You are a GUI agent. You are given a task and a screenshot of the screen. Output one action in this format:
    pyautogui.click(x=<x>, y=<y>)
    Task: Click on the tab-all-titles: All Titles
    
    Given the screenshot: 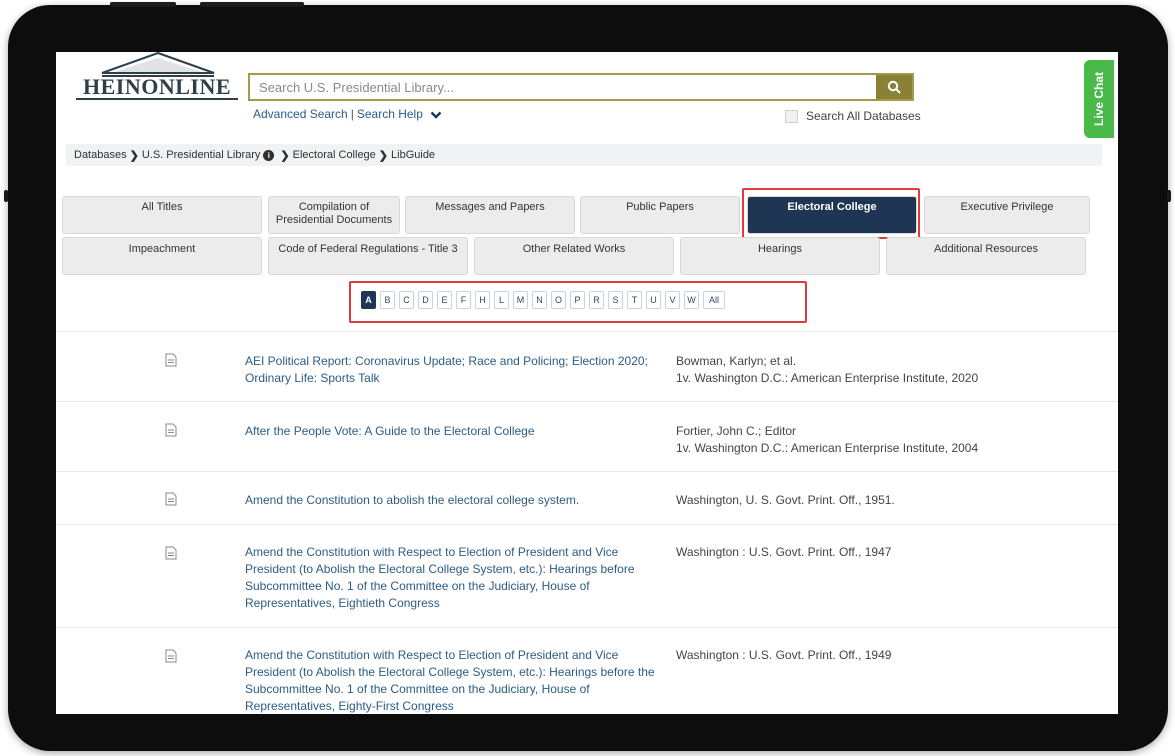 What is the action you would take?
    pyautogui.click(x=162, y=215)
    